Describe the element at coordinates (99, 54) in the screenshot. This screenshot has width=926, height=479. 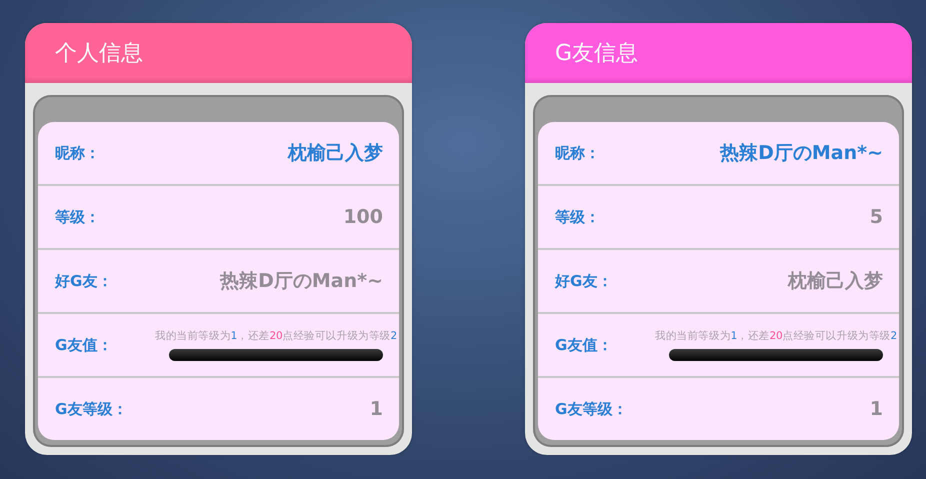
I see `card-title: 个人信息` at that location.